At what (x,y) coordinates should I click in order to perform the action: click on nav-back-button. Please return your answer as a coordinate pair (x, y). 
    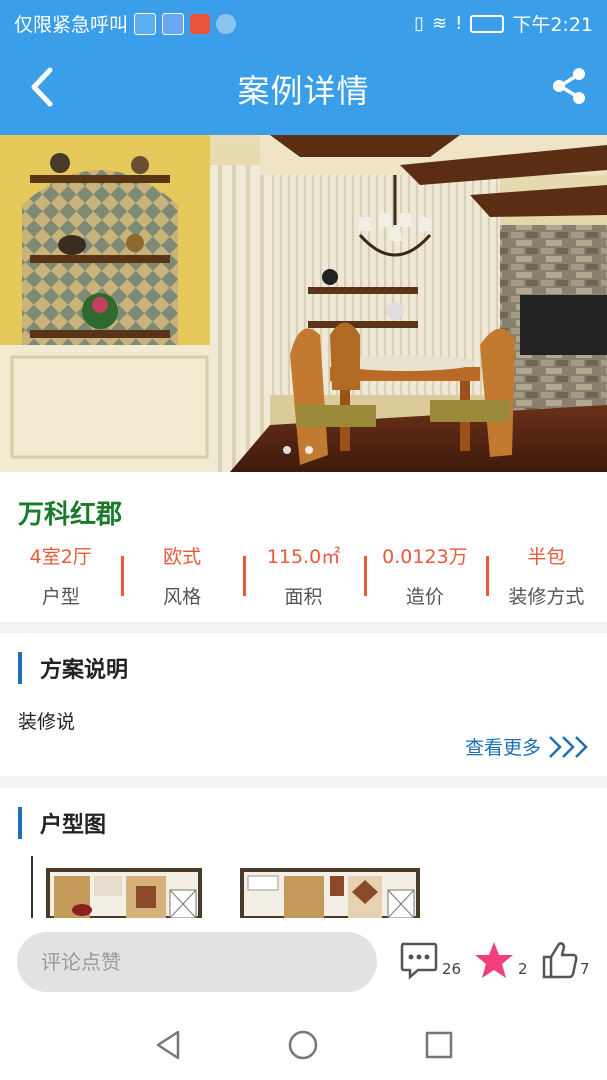
    Looking at the image, I should click on (169, 1045).